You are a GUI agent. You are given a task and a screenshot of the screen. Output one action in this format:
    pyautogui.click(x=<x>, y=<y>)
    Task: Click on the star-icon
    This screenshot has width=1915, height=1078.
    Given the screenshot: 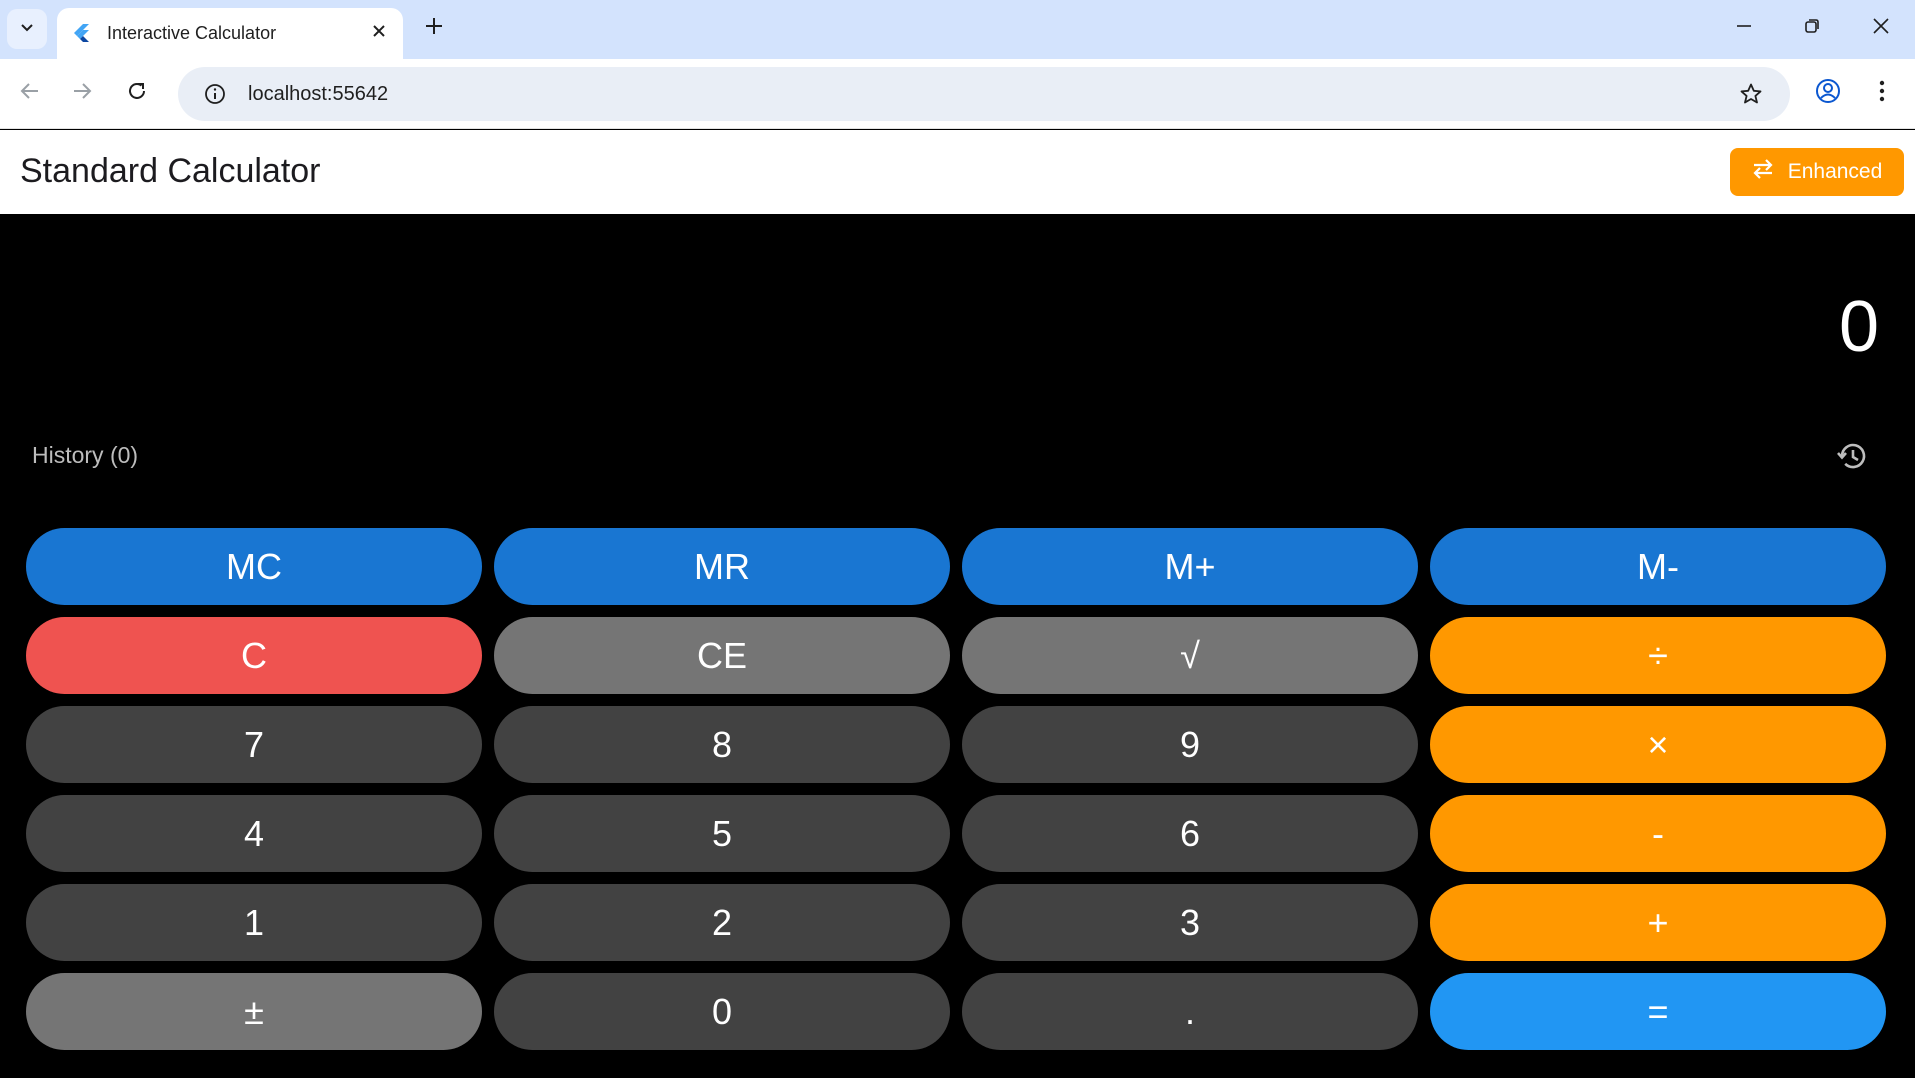 What is the action you would take?
    pyautogui.click(x=1751, y=94)
    